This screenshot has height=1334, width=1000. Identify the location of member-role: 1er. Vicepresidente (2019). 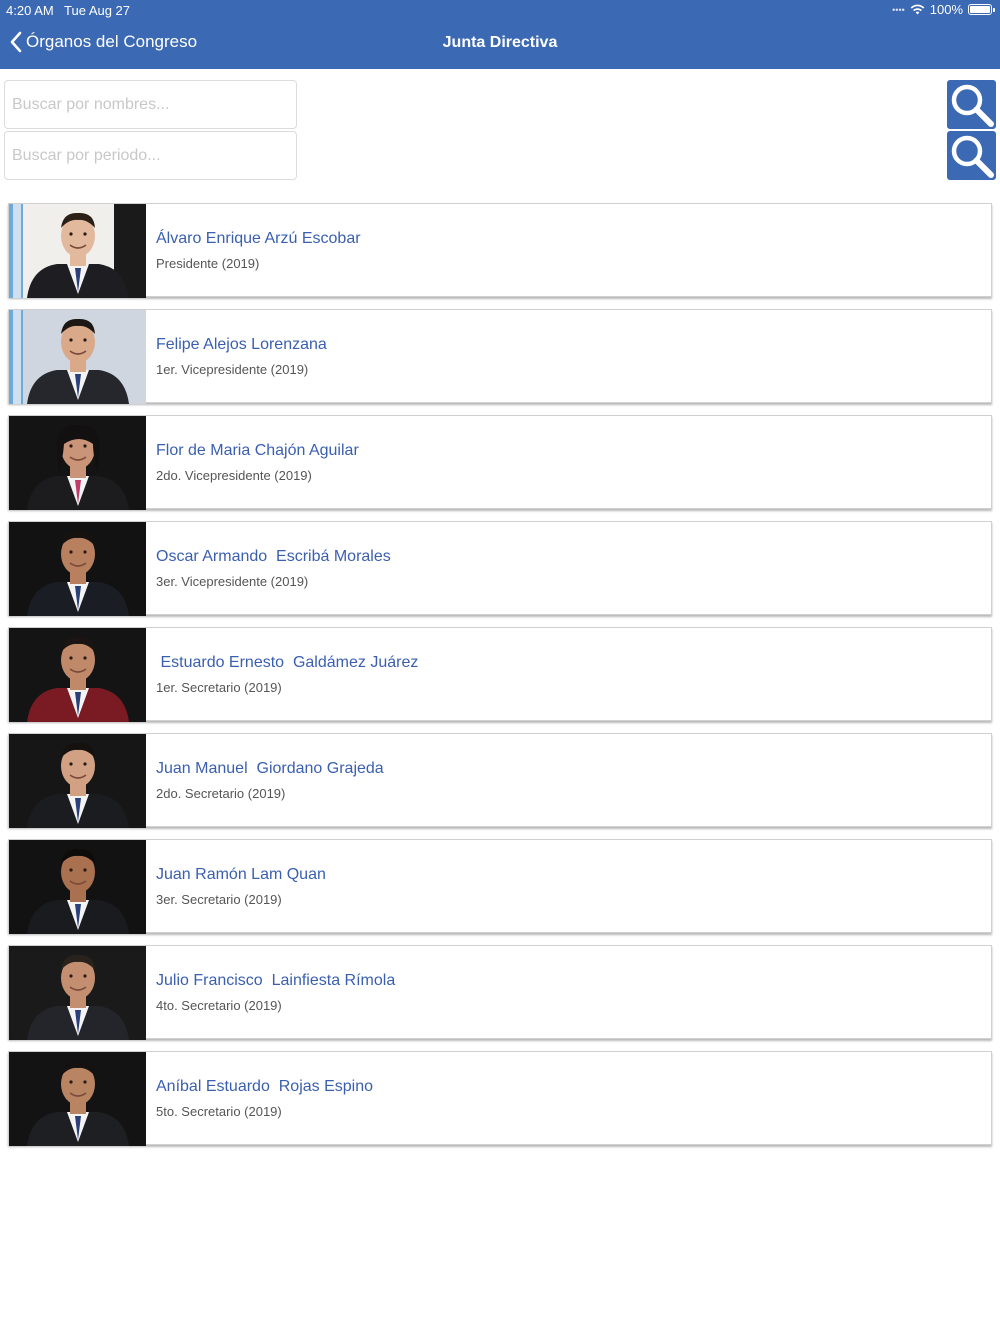
(232, 369).